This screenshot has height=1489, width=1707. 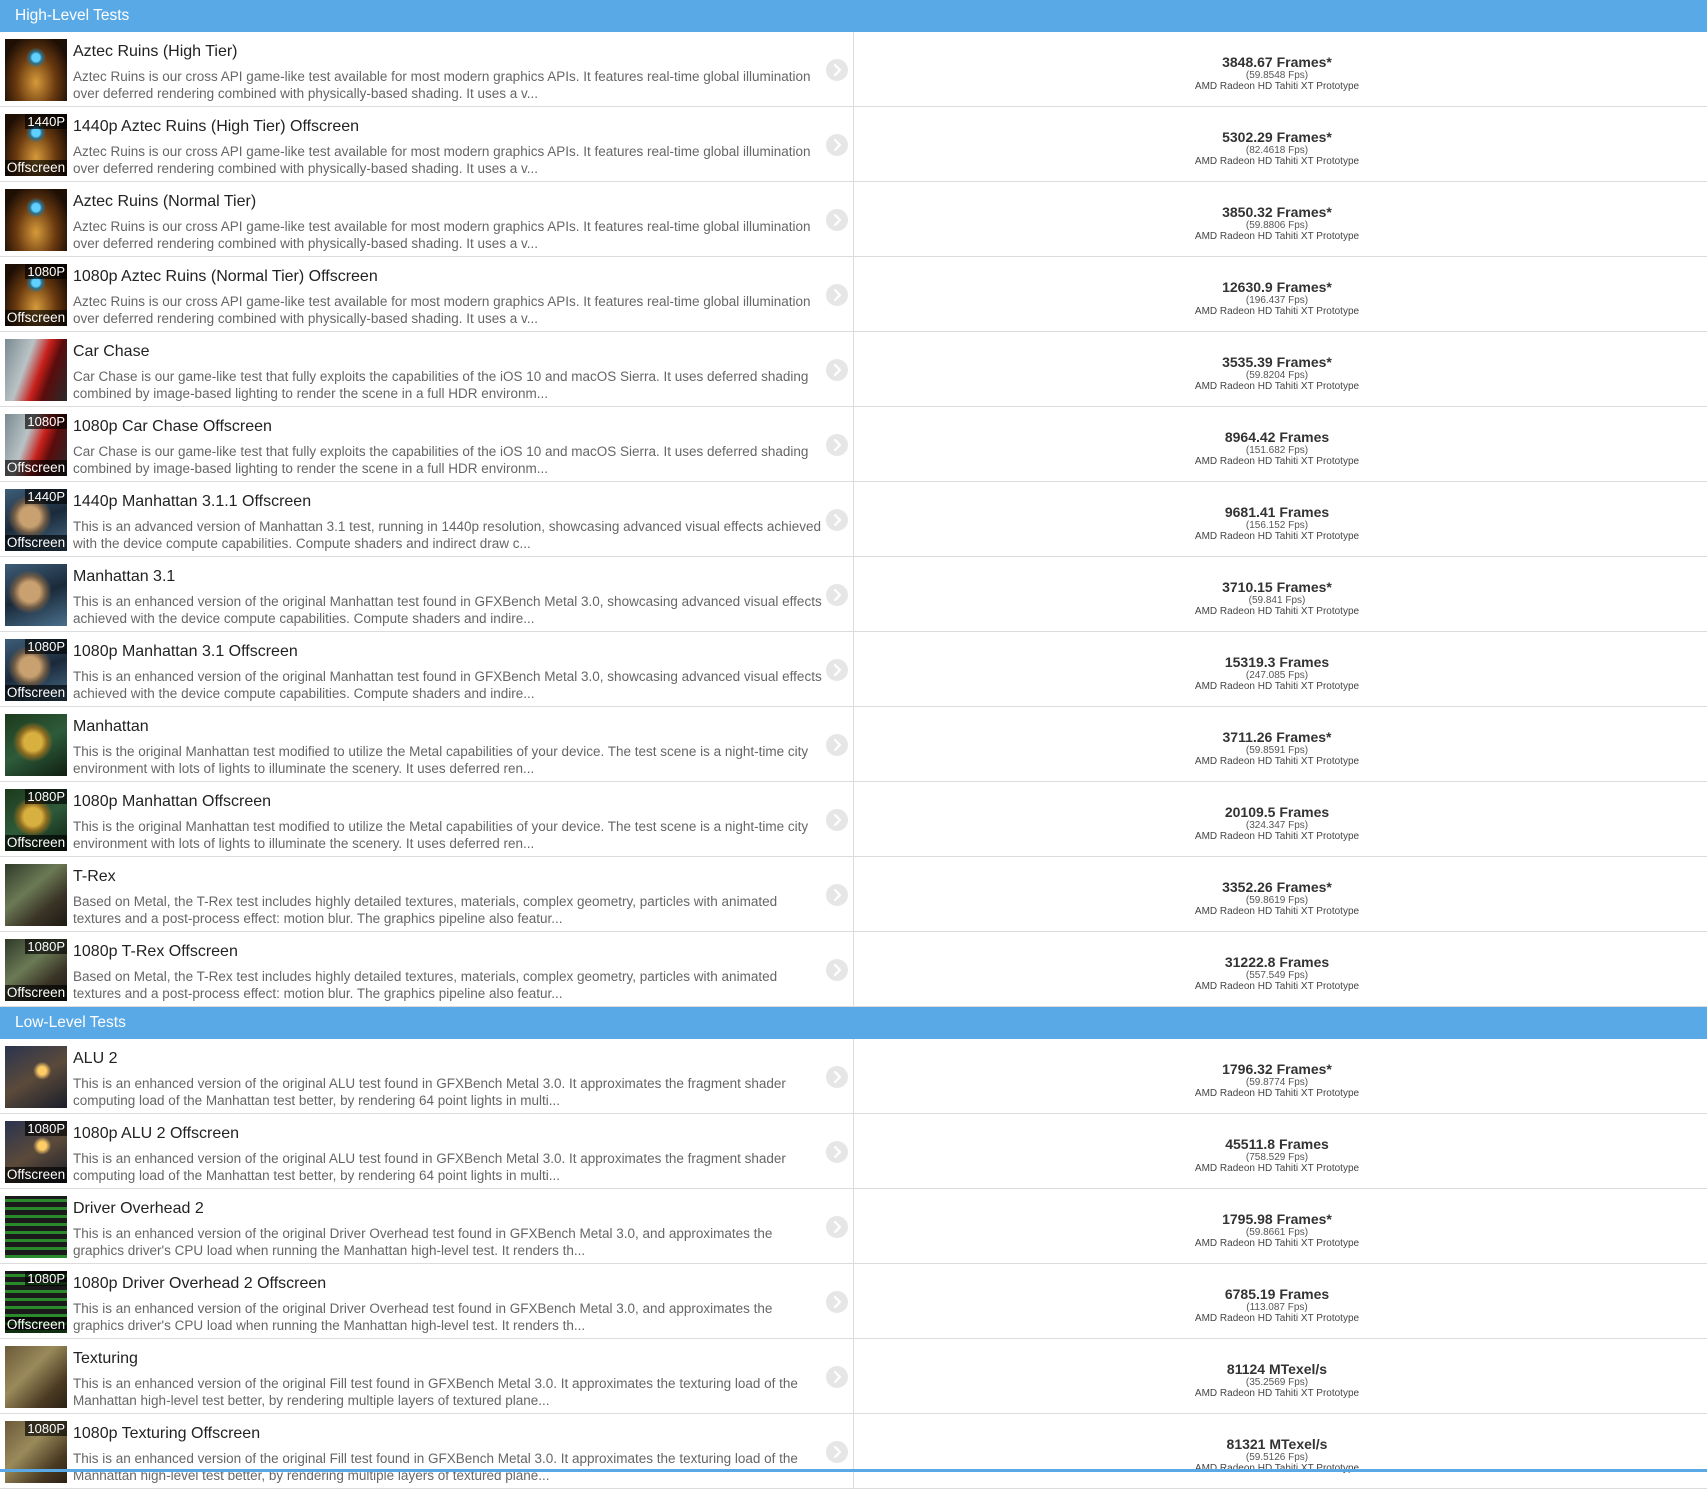 I want to click on resolution-badge: 1440P, so click(x=46, y=496).